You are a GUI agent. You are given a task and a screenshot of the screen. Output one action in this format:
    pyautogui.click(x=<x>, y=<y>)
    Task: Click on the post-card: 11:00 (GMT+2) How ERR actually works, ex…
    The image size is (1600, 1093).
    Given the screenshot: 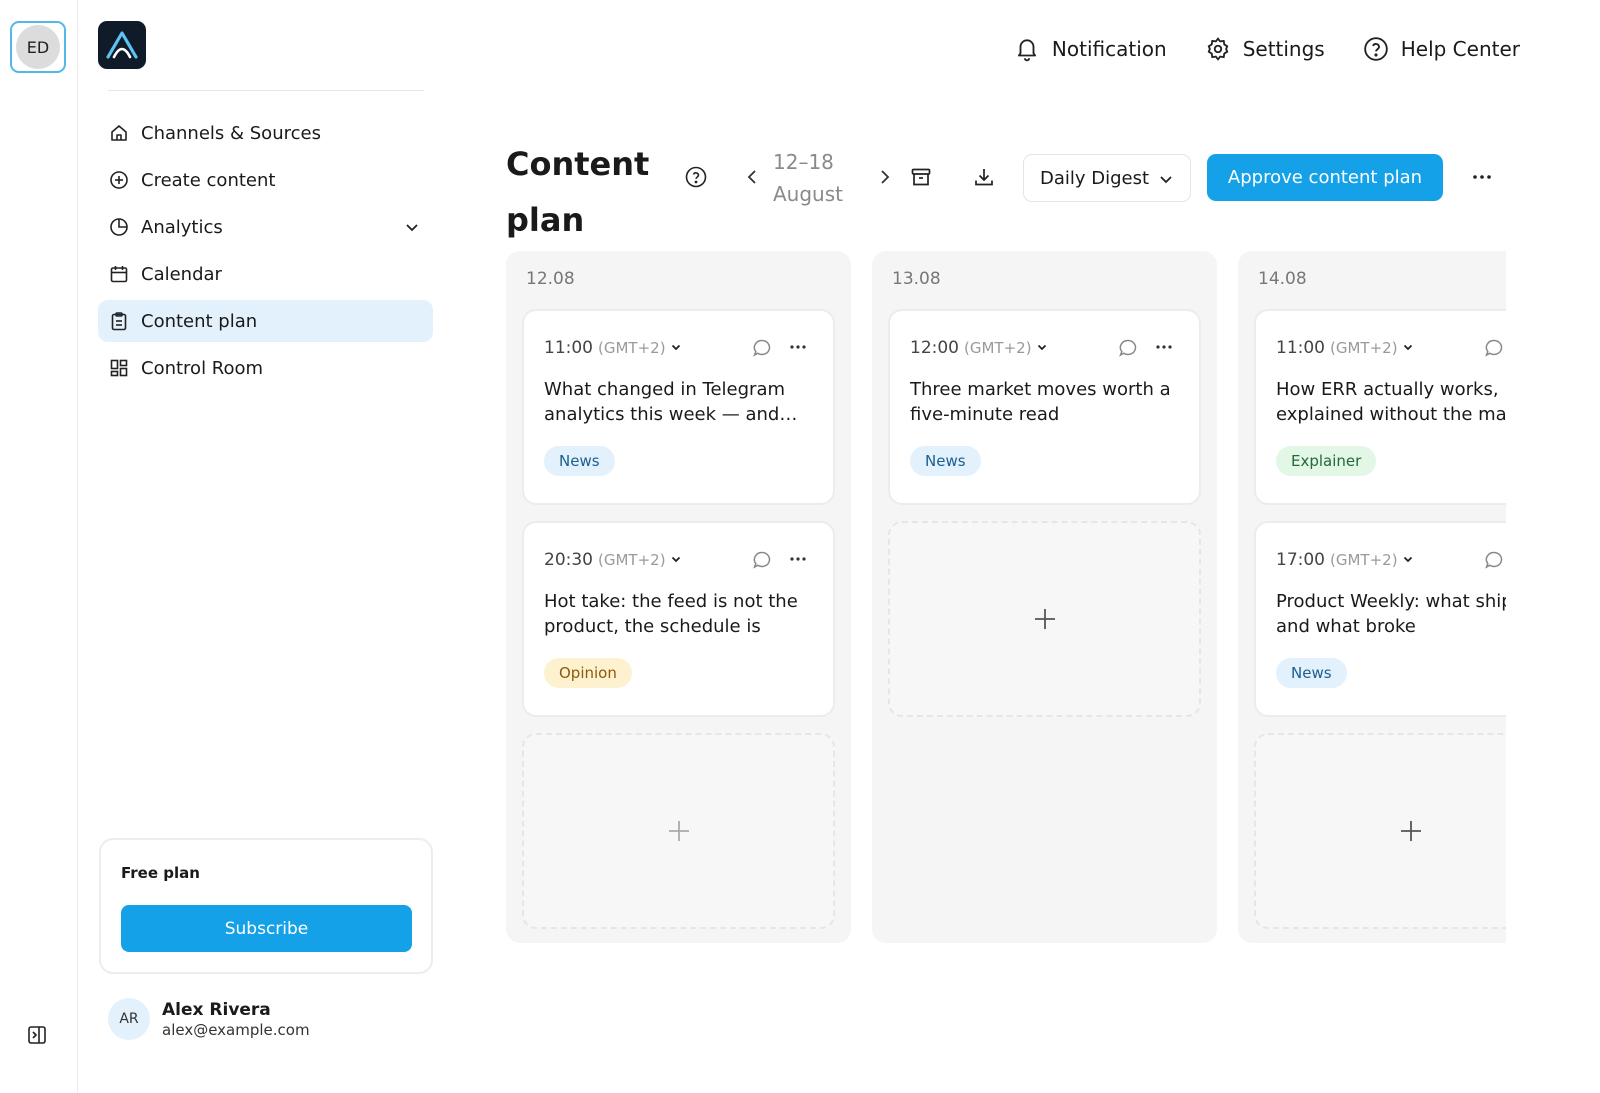 What is the action you would take?
    pyautogui.click(x=1380, y=407)
    